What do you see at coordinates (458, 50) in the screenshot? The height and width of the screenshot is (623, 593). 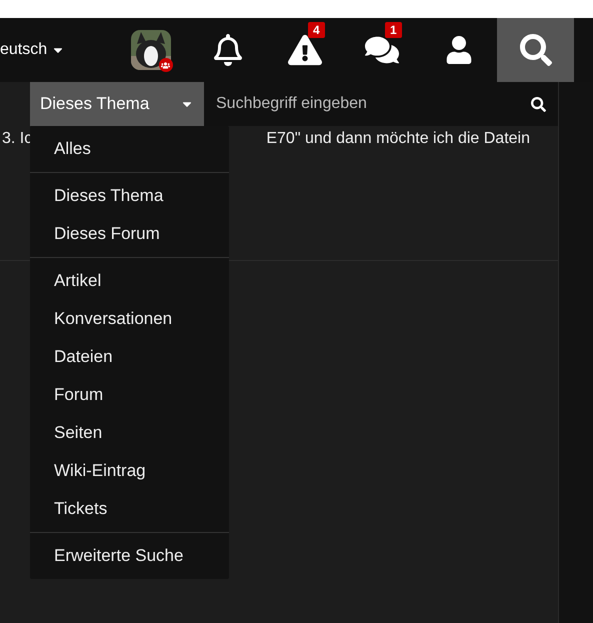 I see `user-icon` at bounding box center [458, 50].